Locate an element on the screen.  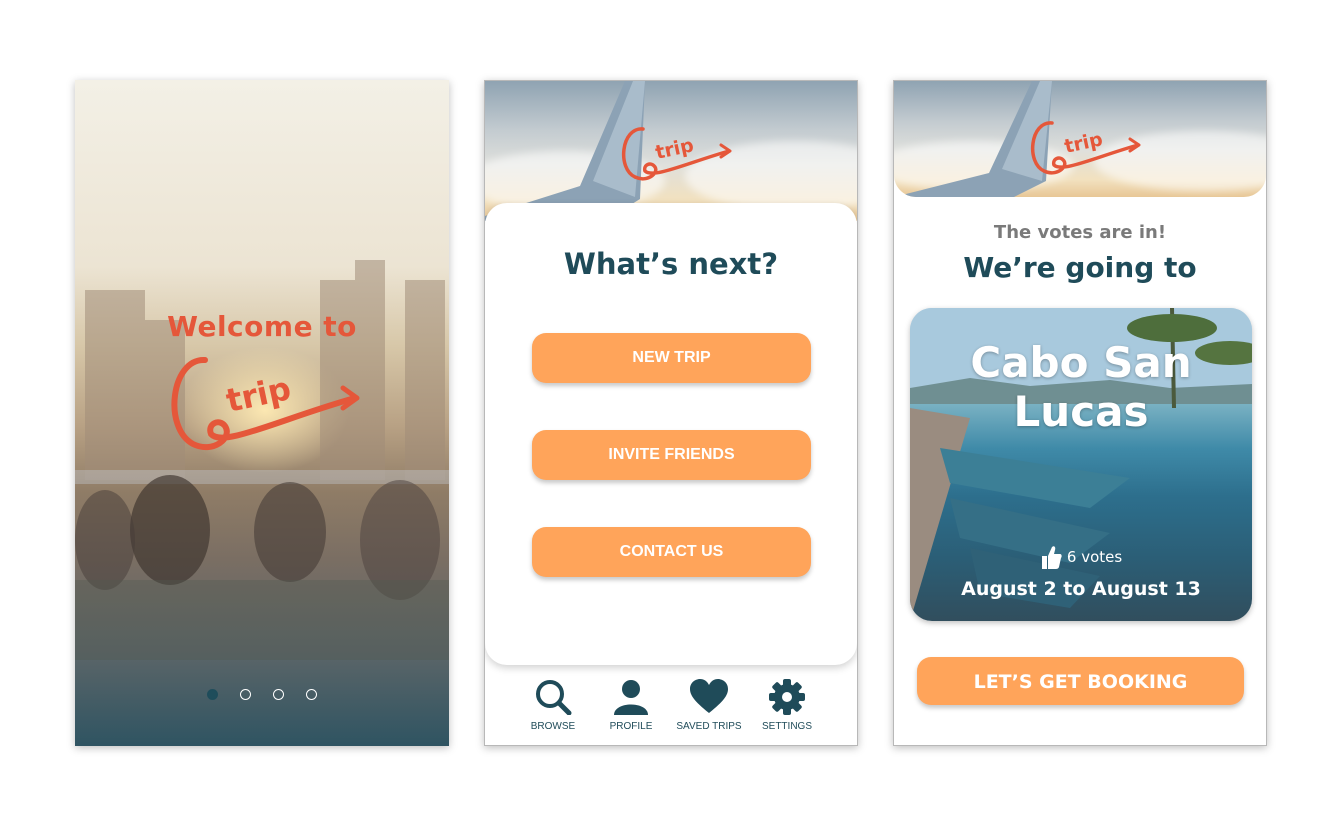
lets-get-booking-button: LET’S GET BOOKING is located at coordinates (1080, 681).